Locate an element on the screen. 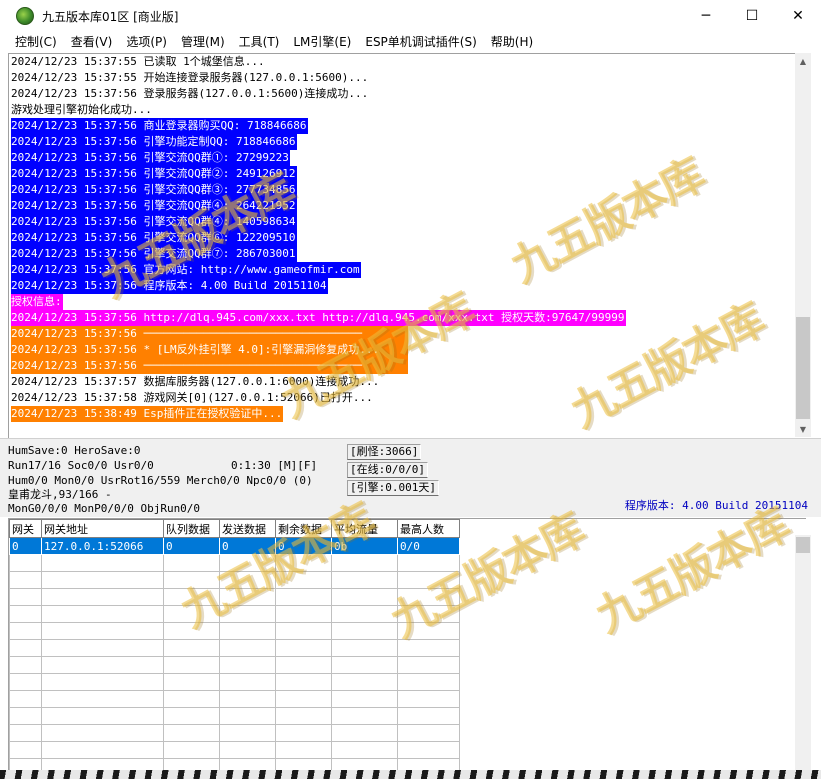 This screenshot has height=779, width=821. table-cell: 0/0 is located at coordinates (428, 546).